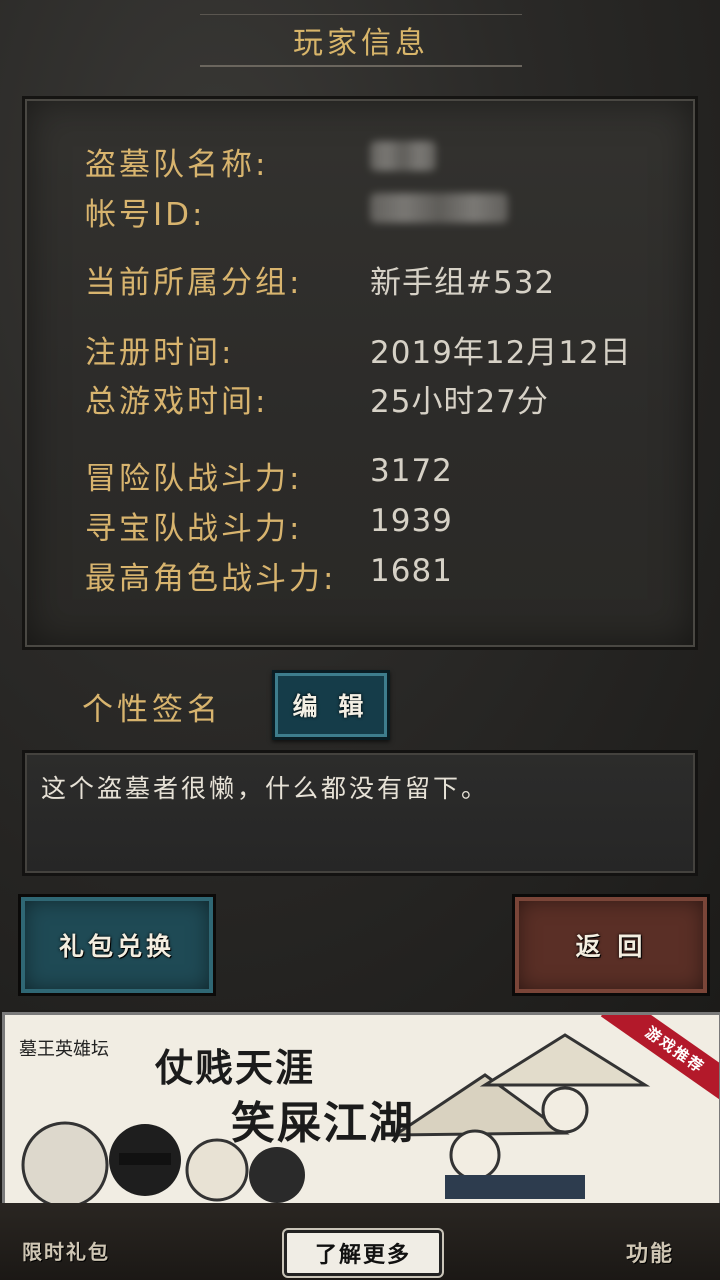 Image resolution: width=720 pixels, height=1280 pixels. What do you see at coordinates (411, 471) in the screenshot?
I see `adventure-power-value: 3172` at bounding box center [411, 471].